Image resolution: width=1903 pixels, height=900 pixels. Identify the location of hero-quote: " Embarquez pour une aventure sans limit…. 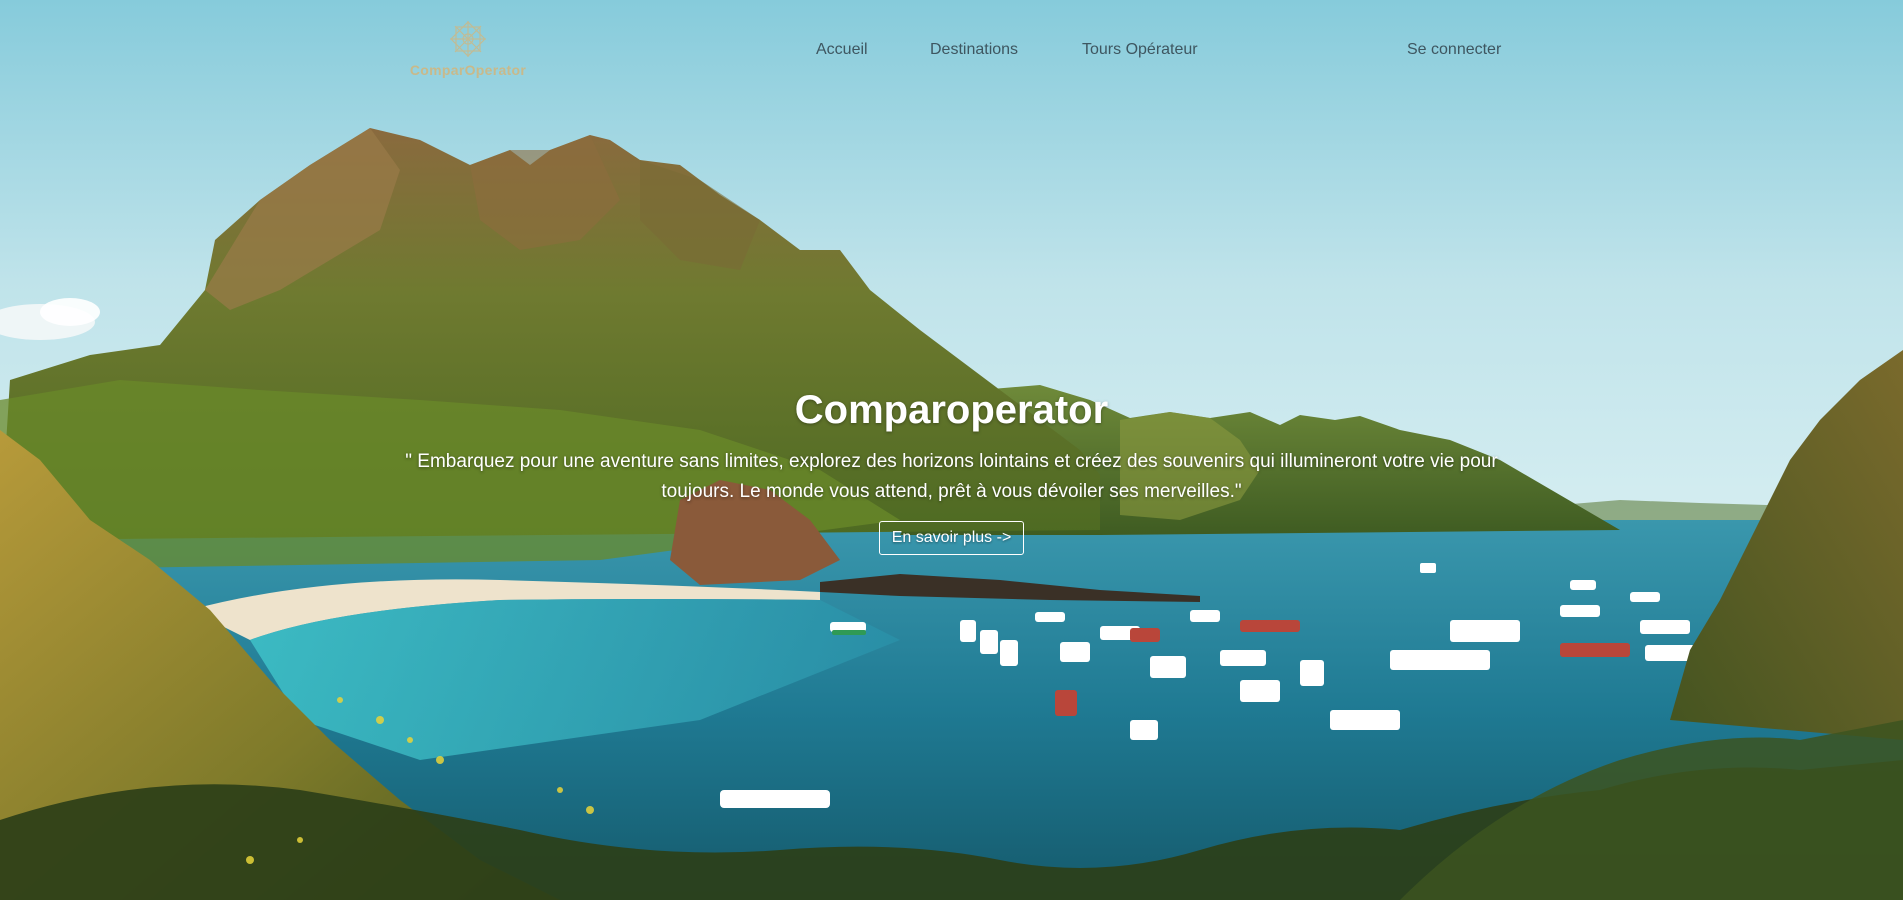
(951, 476).